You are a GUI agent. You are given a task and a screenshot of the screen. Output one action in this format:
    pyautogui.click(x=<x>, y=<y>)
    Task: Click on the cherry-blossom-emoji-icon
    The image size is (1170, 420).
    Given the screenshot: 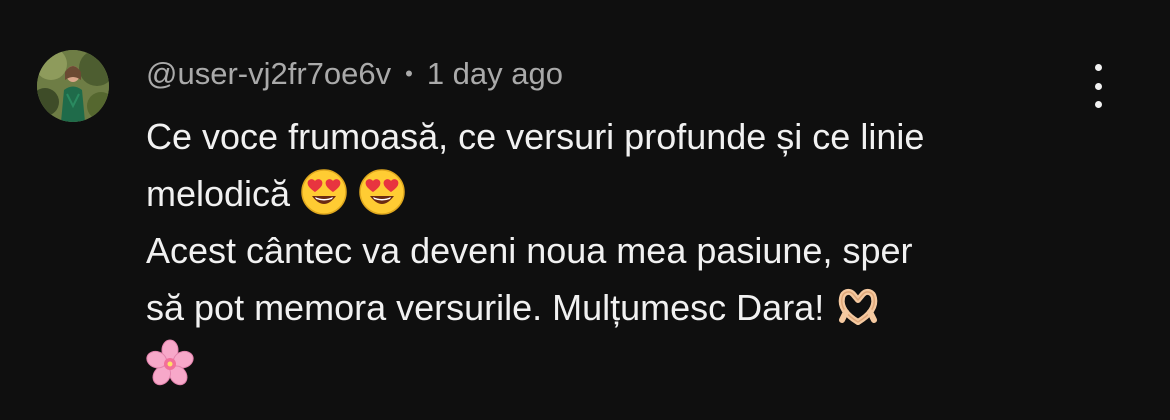 What is the action you would take?
    pyautogui.click(x=170, y=363)
    